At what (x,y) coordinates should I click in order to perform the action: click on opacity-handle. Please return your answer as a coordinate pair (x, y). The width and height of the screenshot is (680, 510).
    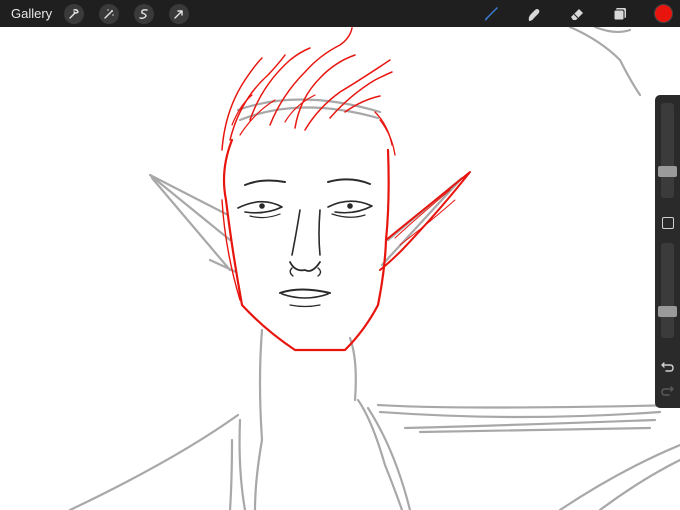
    Looking at the image, I should click on (667, 311).